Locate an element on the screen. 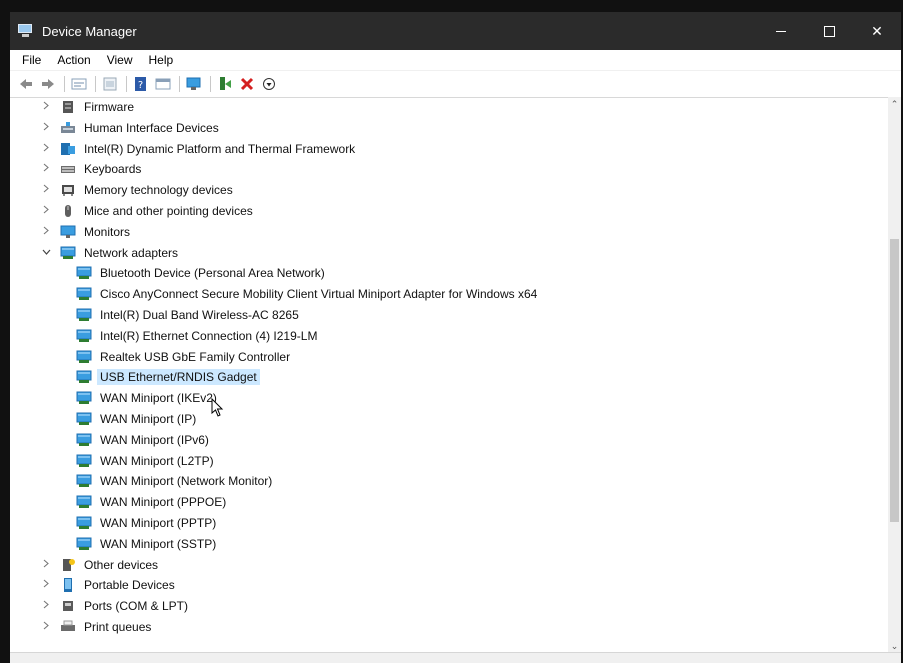  scroll-up-arrow-icon: ⌃ is located at coordinates (894, 104).